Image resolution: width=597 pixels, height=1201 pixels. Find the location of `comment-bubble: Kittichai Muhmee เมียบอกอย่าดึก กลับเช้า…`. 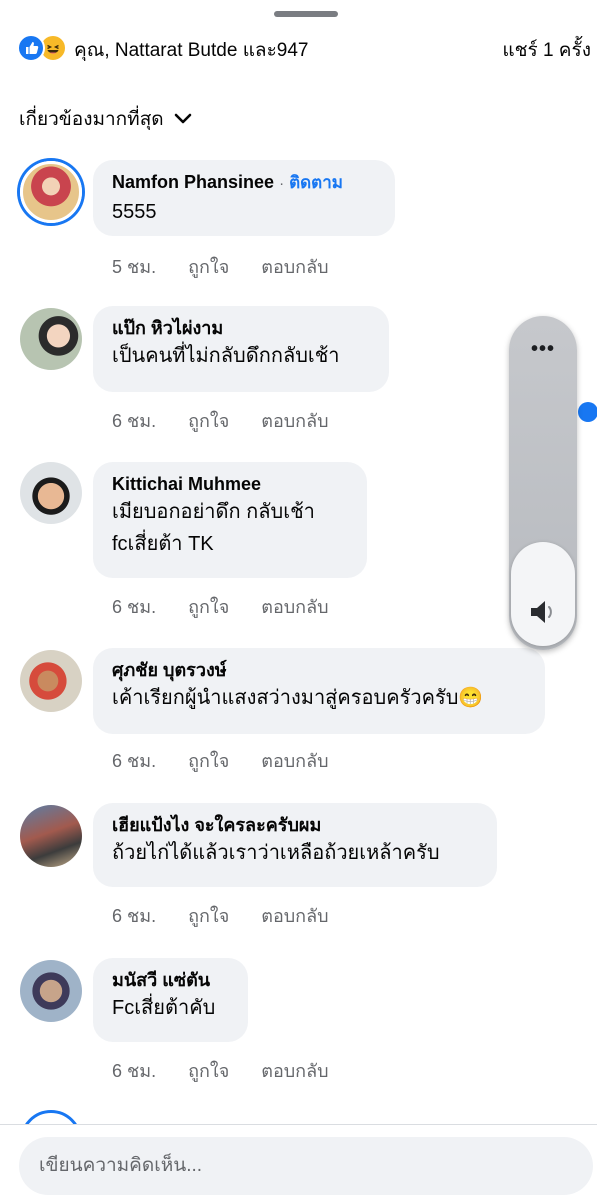

comment-bubble: Kittichai Muhmee เมียบอกอย่าดึก กลับเช้า… is located at coordinates (230, 520).